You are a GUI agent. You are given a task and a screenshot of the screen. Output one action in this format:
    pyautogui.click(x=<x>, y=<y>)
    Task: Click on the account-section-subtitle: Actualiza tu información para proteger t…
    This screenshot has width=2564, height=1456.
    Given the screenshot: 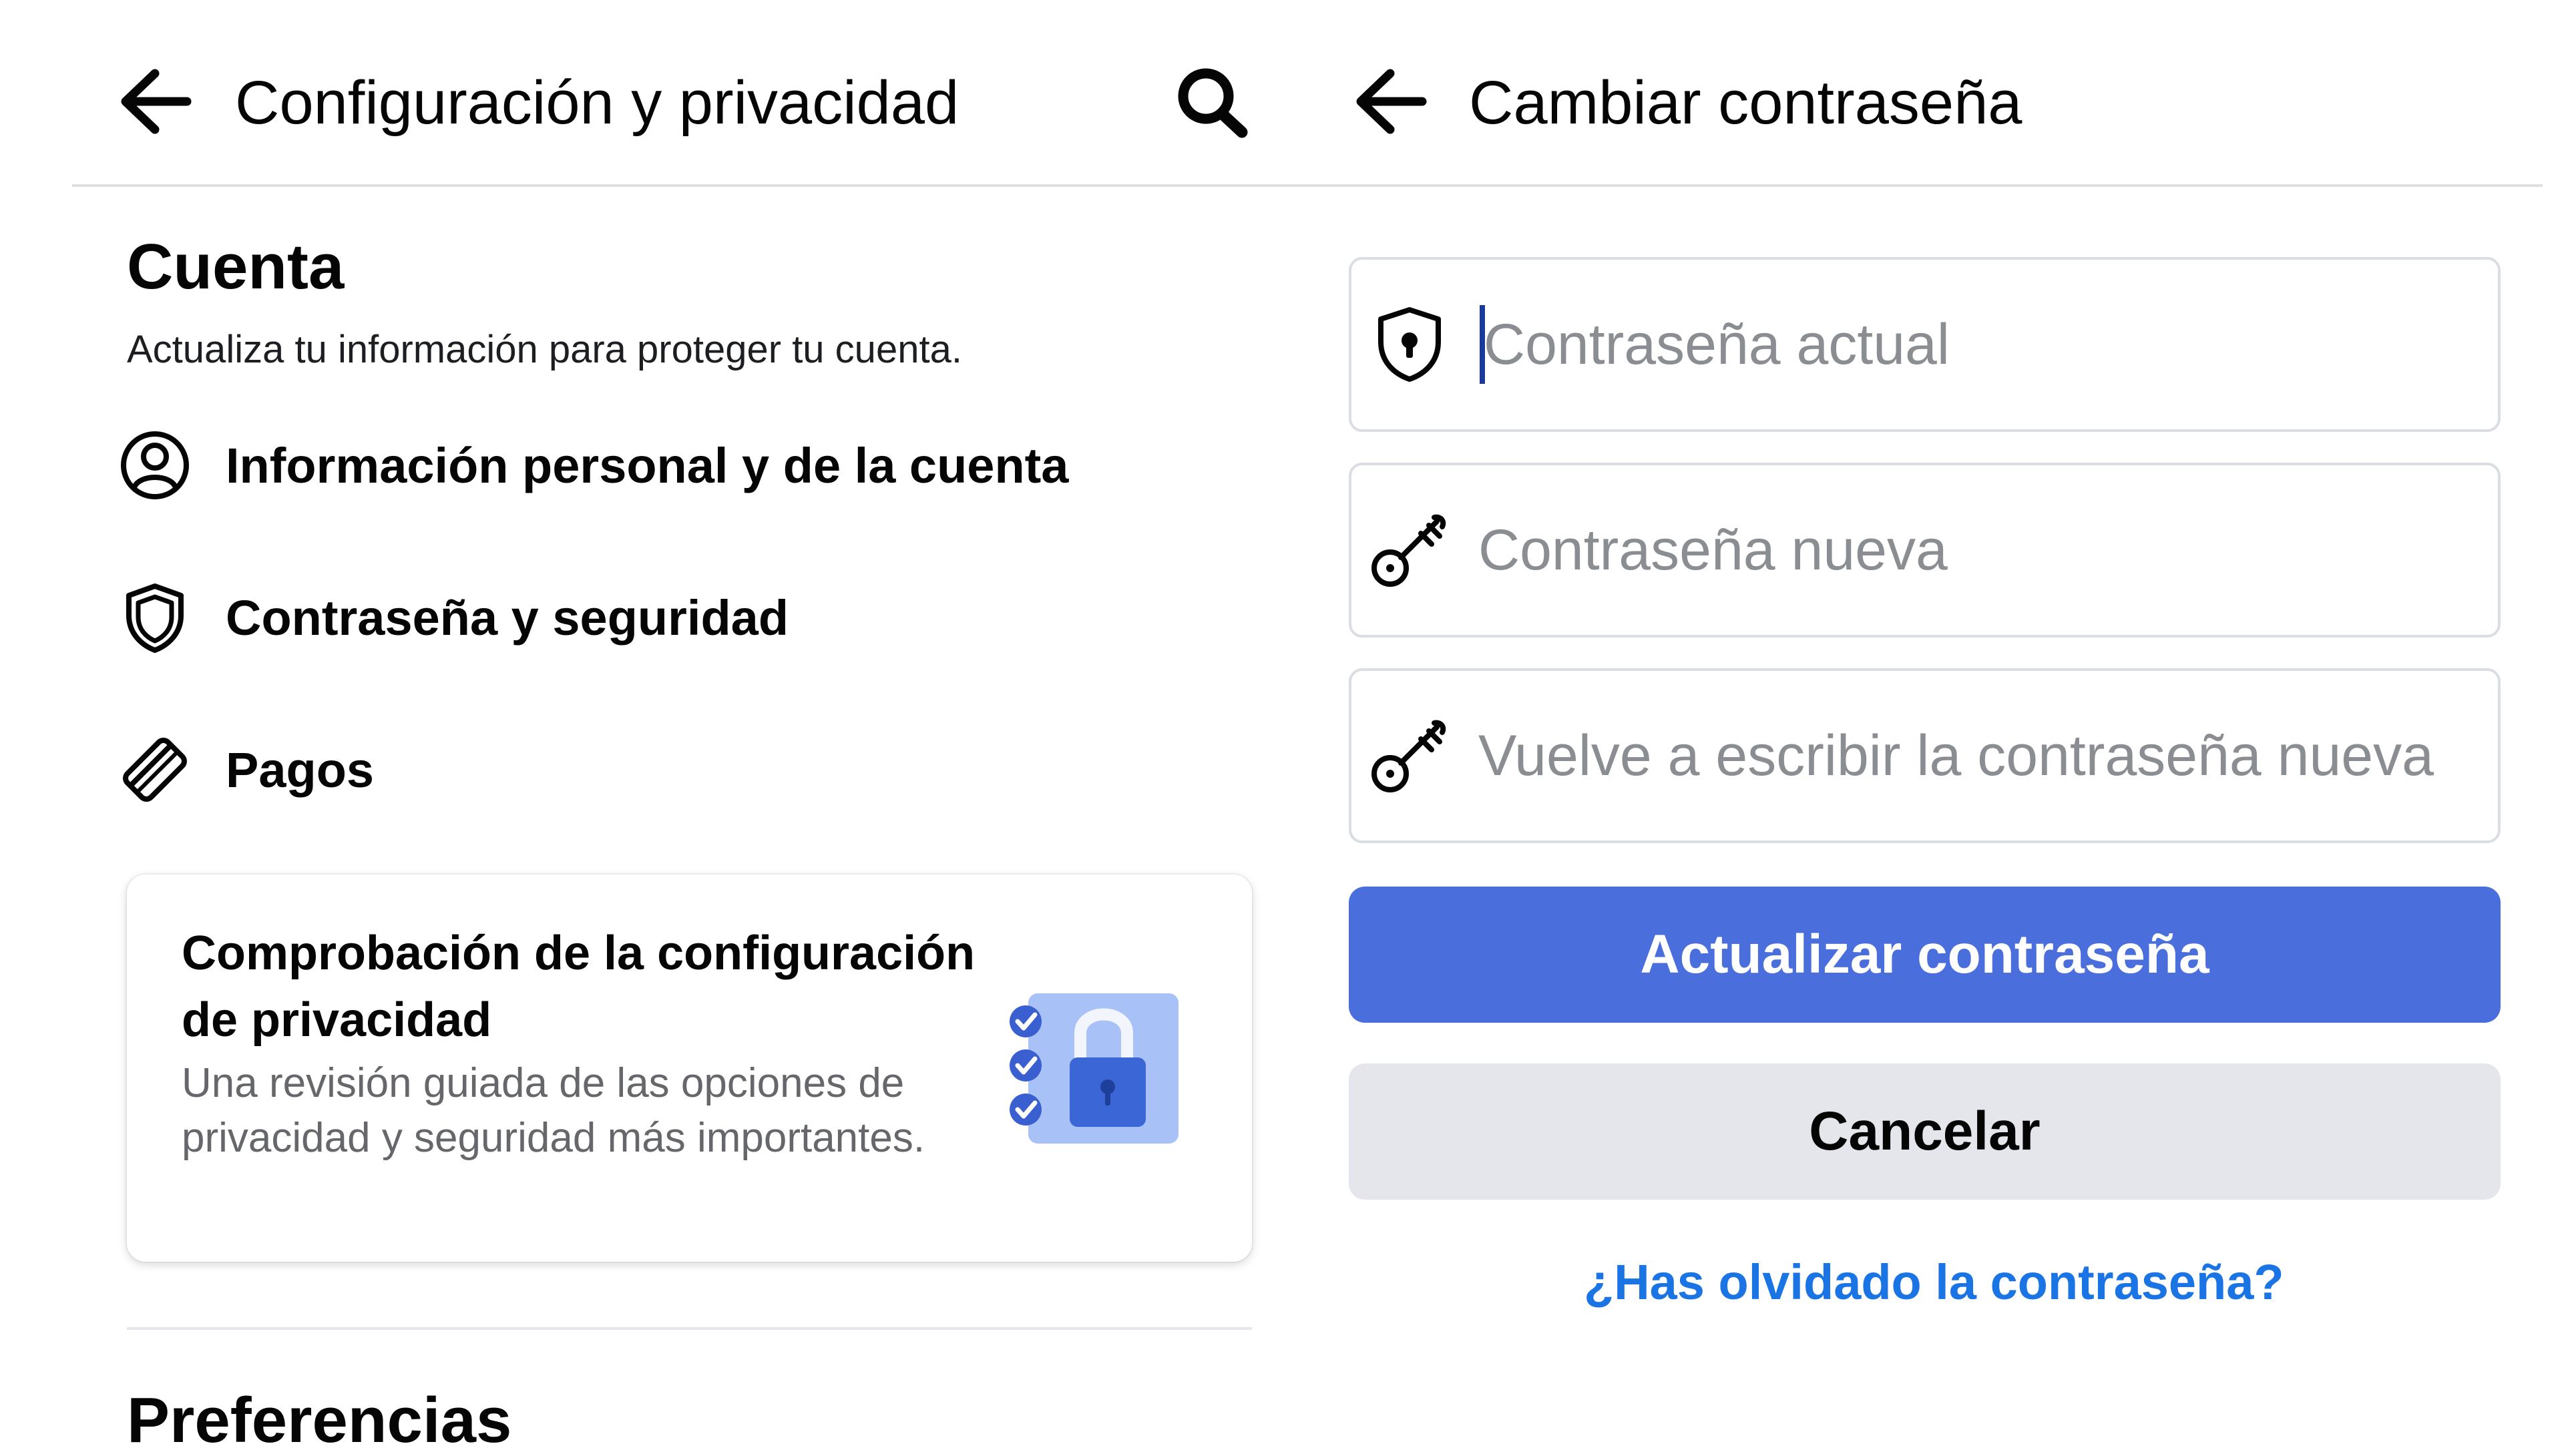 What is the action you would take?
    pyautogui.click(x=544, y=349)
    